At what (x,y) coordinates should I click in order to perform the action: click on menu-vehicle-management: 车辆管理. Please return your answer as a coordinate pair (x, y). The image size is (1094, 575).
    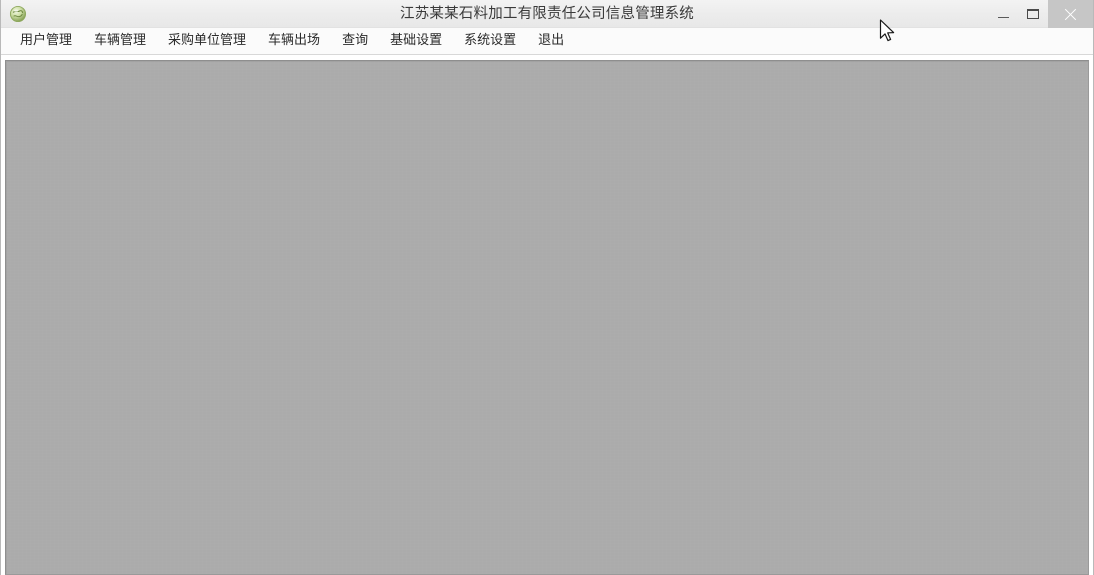
    Looking at the image, I should click on (120, 41).